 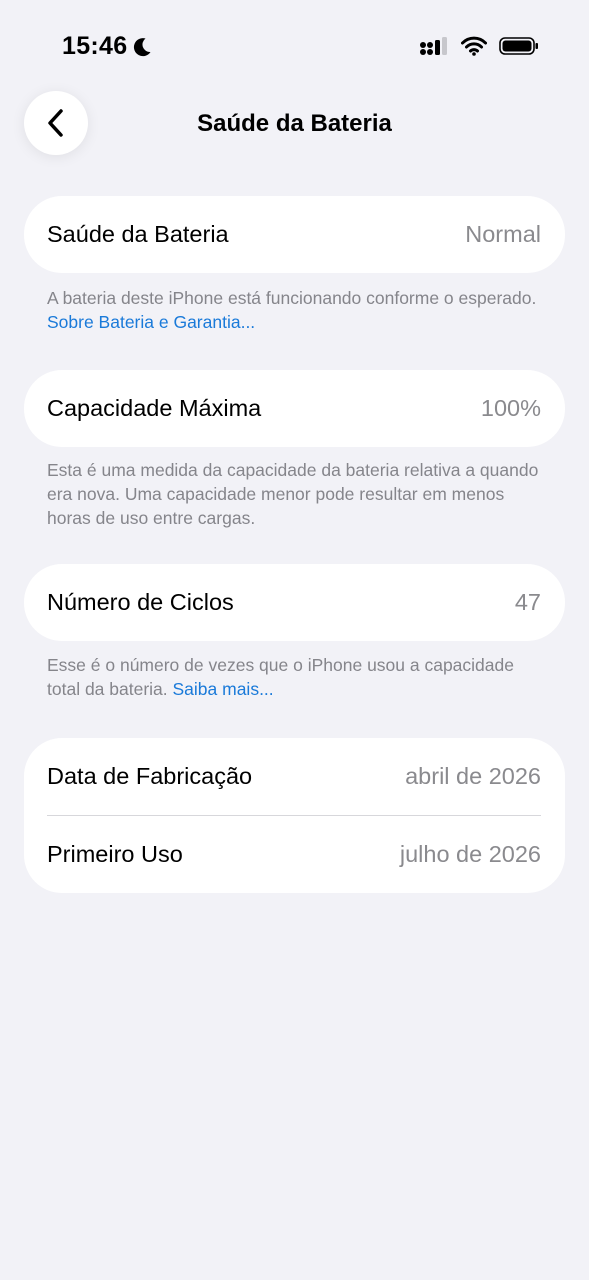 I want to click on max-capacity-value: 100%, so click(x=510, y=408).